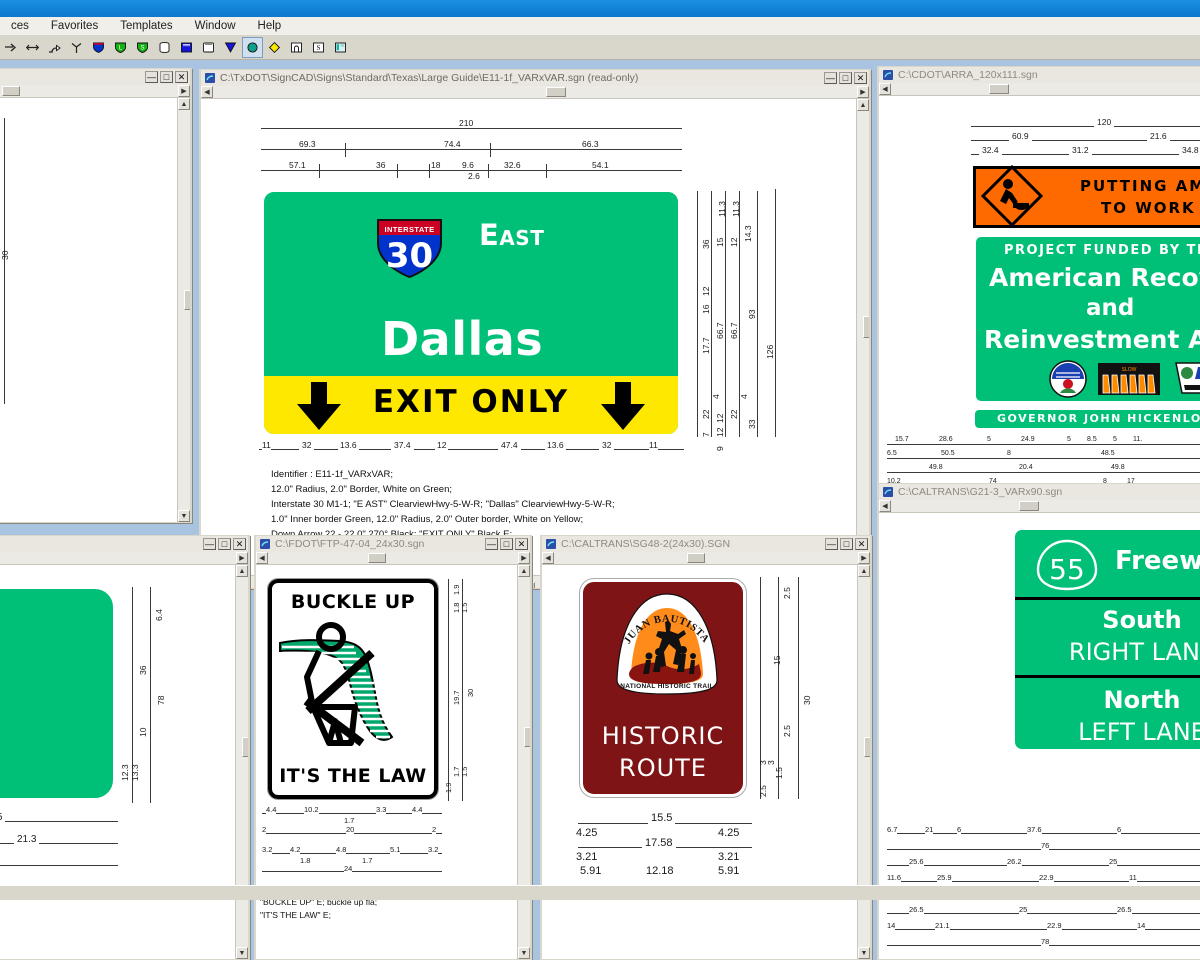 Image resolution: width=1200 pixels, height=960 pixels. I want to click on sign-direction-east-text: East, so click(512, 235).